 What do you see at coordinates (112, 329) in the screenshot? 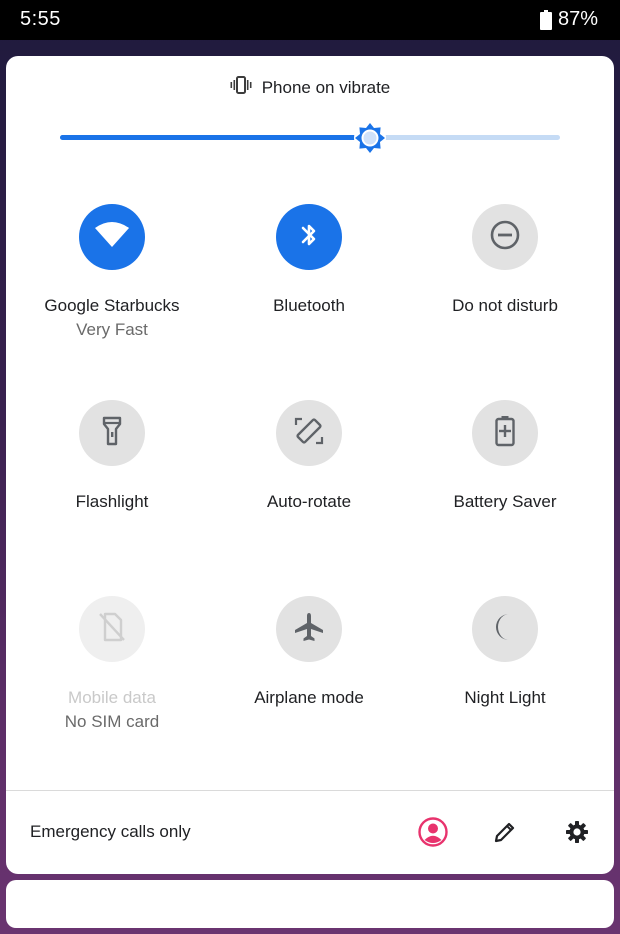
I see `tile-wifi-sub: Very Fast` at bounding box center [112, 329].